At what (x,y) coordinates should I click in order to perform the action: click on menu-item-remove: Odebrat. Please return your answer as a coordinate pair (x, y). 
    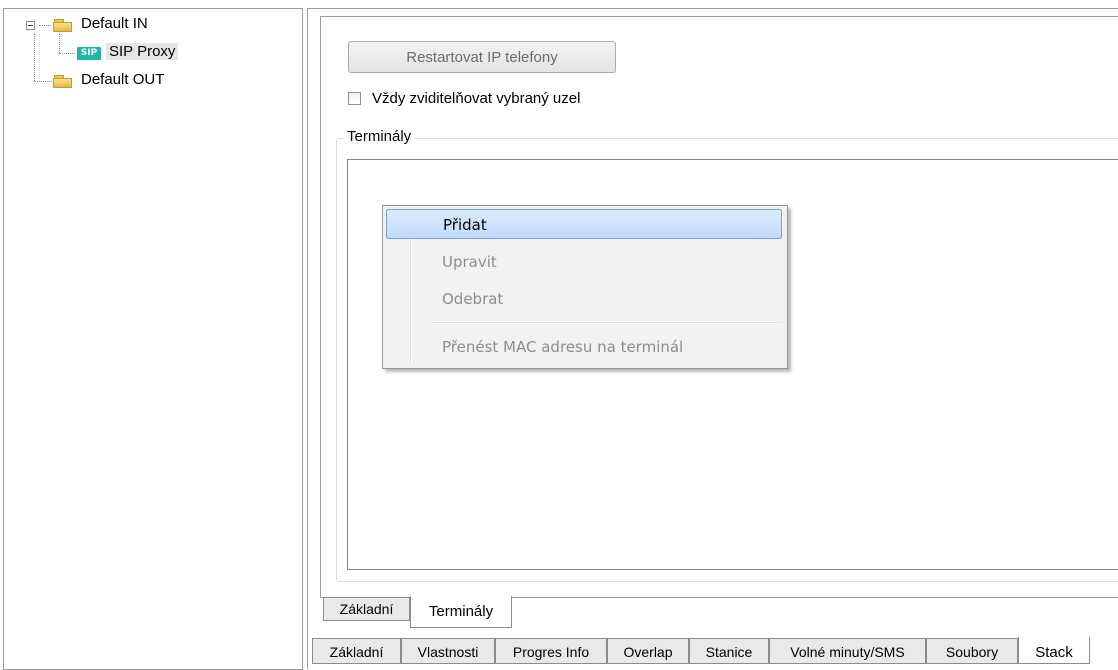
    Looking at the image, I should click on (584, 299).